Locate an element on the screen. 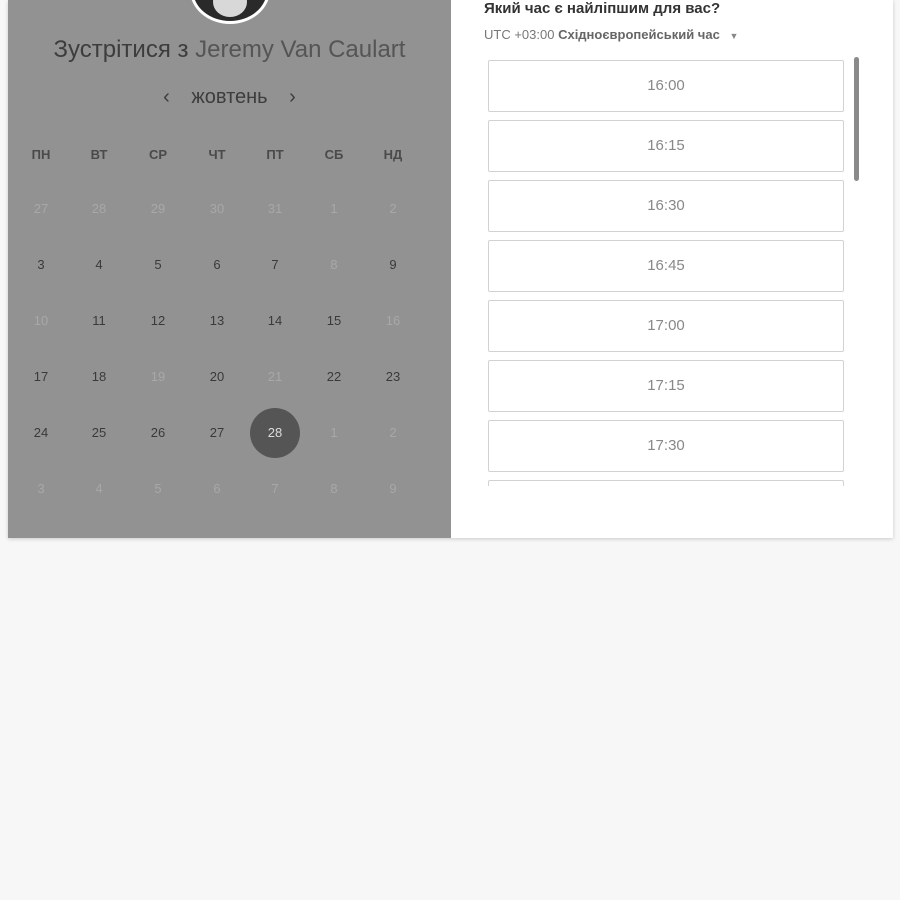  calendar-day: 29 is located at coordinates (158, 208).